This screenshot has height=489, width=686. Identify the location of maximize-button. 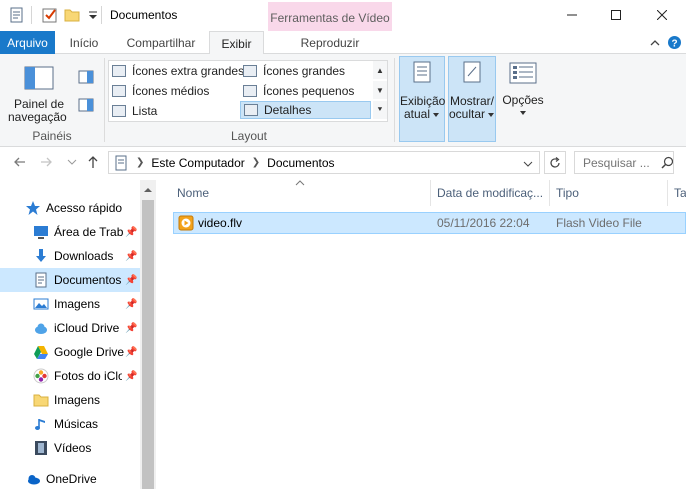
(616, 15).